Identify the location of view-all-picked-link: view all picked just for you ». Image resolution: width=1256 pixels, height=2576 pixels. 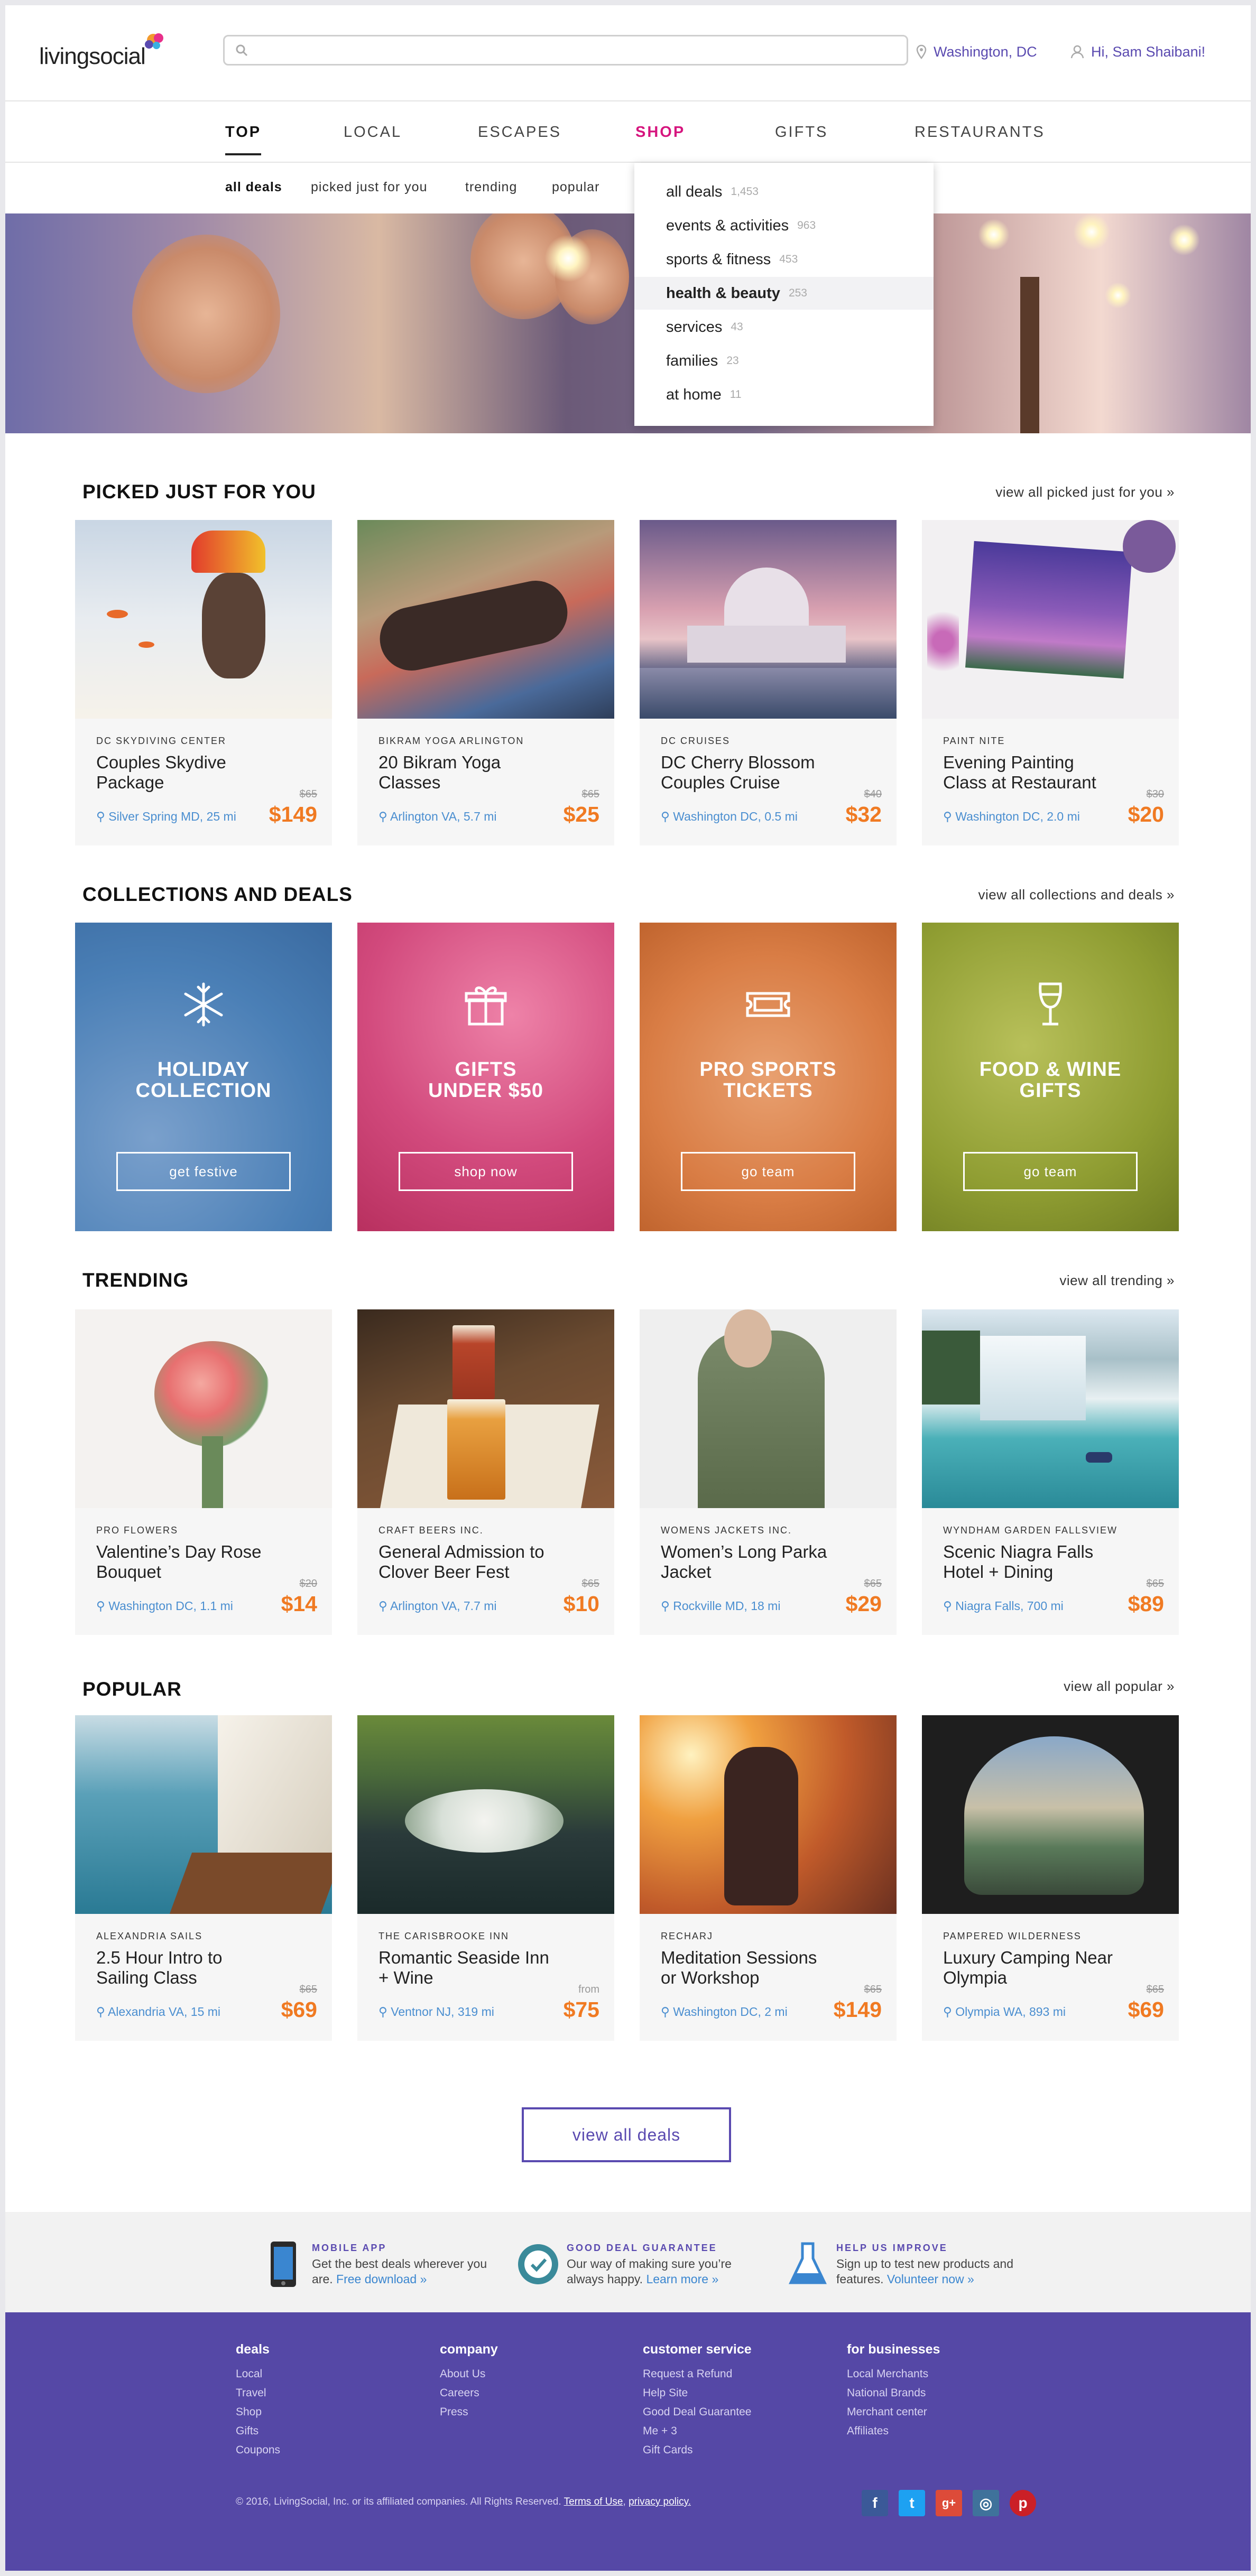
(1085, 492).